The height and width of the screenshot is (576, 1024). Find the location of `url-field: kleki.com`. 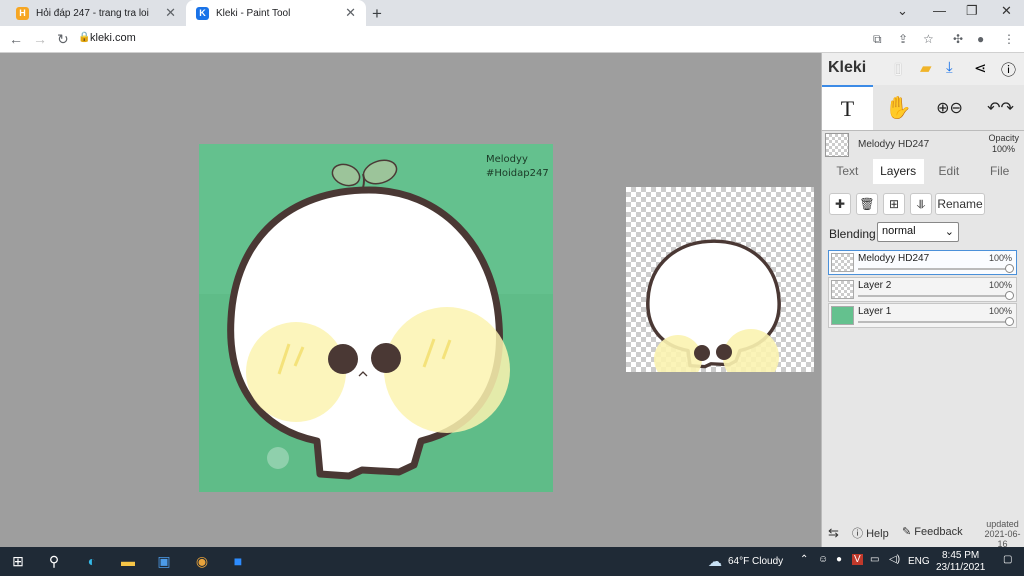

url-field: kleki.com is located at coordinates (113, 38).